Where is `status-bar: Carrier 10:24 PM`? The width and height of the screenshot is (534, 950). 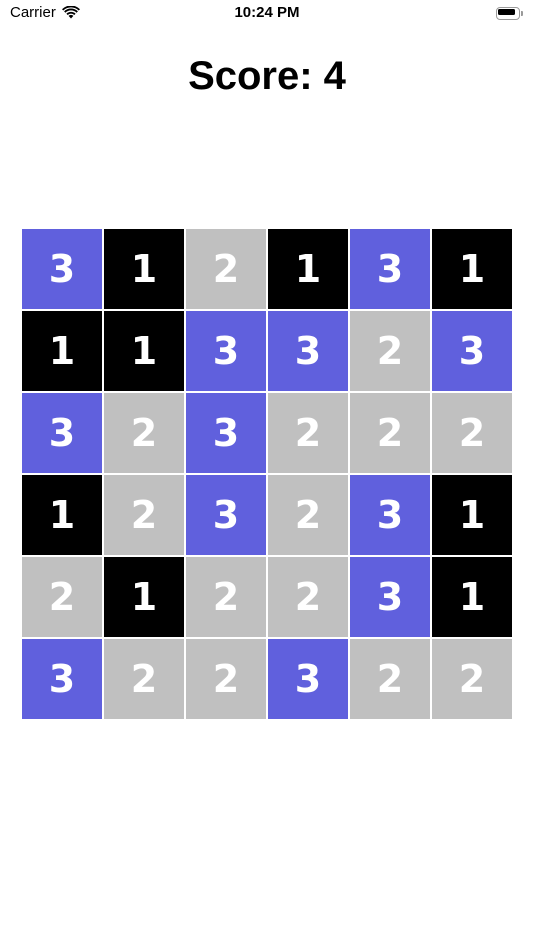 status-bar: Carrier 10:24 PM is located at coordinates (267, 15).